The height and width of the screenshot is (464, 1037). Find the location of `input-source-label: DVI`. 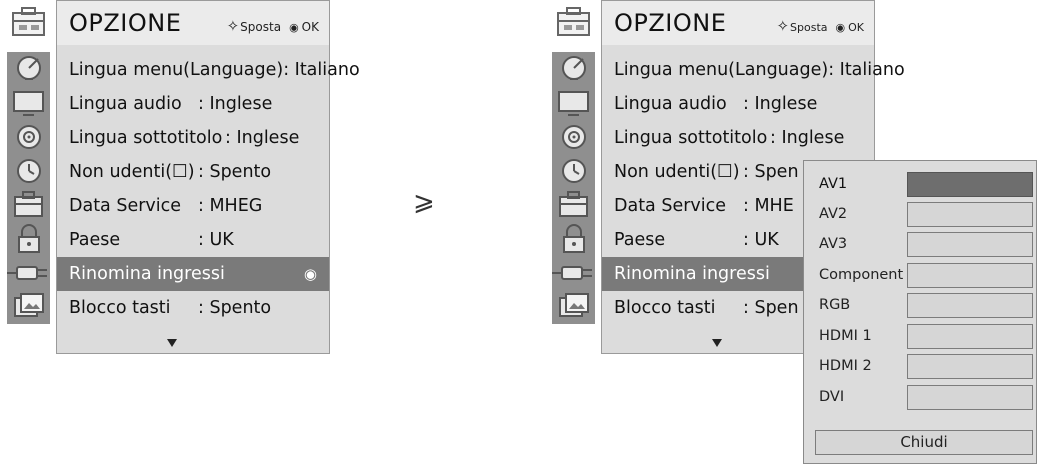

input-source-label: DVI is located at coordinates (832, 397).